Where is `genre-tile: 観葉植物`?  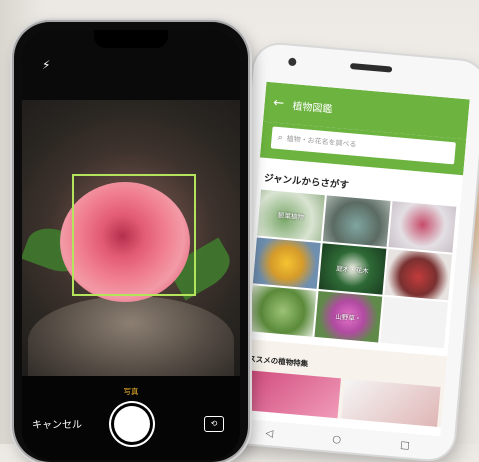 genre-tile: 観葉植物 is located at coordinates (291, 215).